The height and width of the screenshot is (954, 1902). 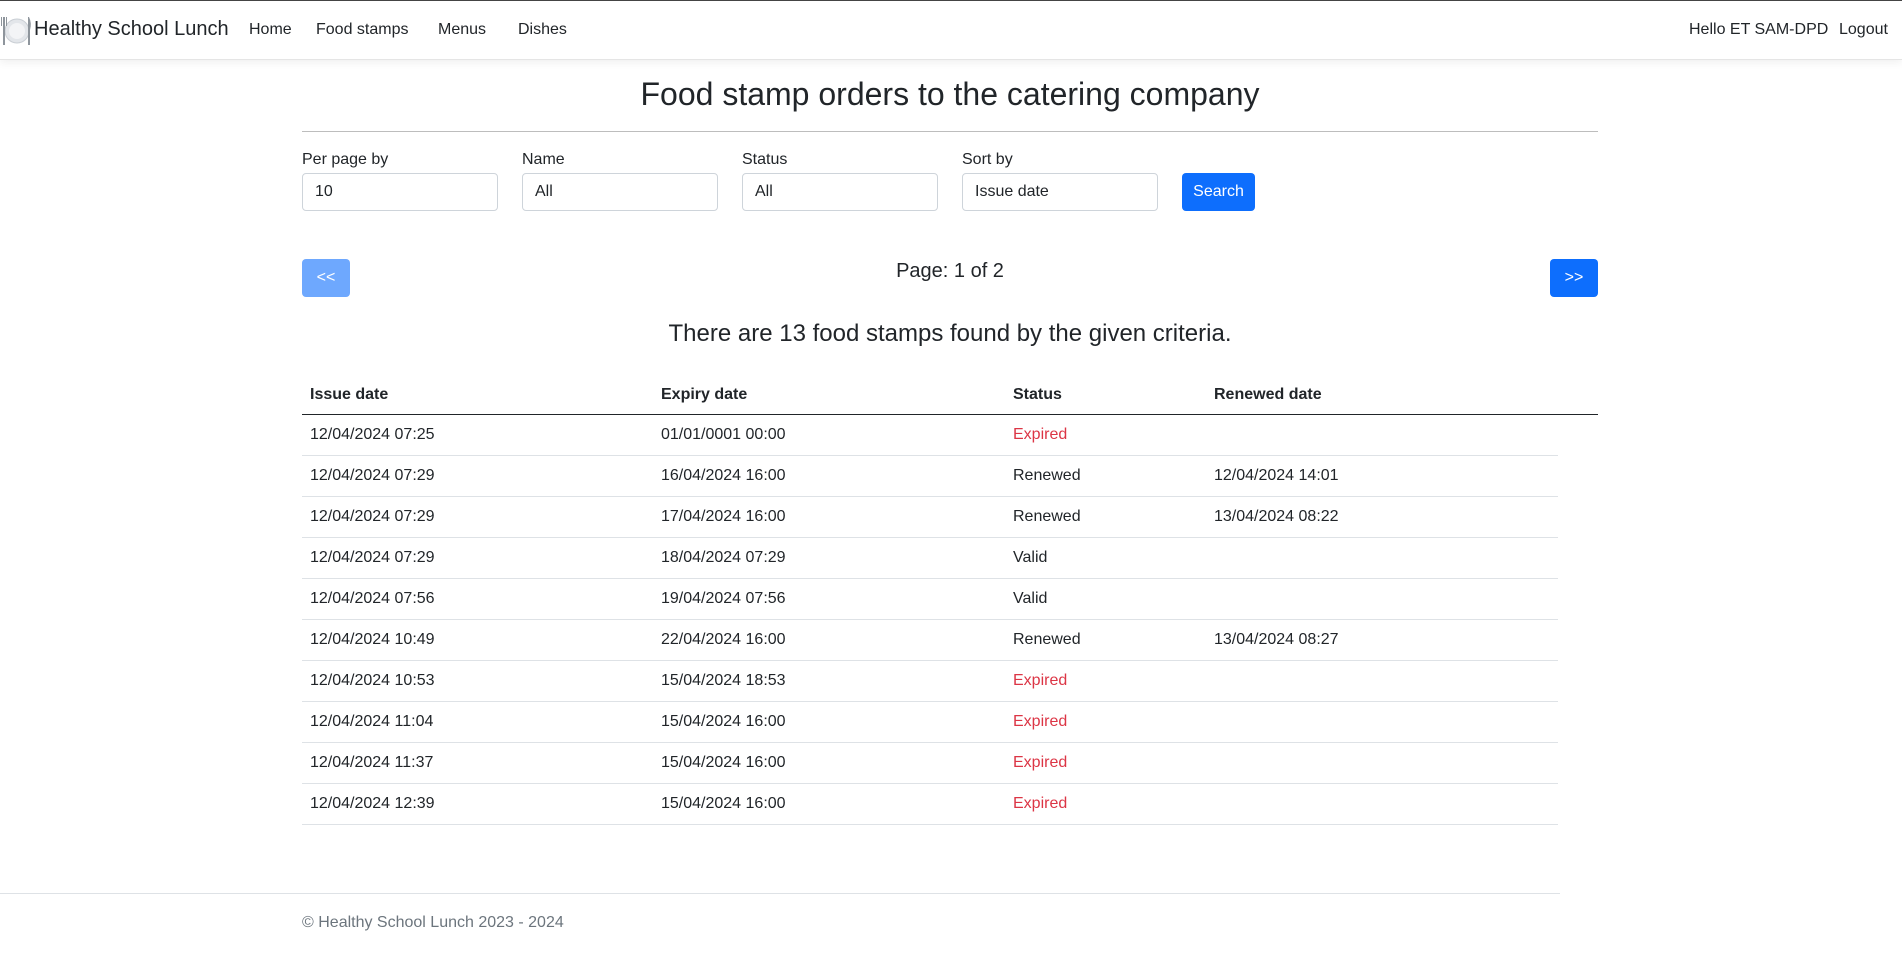 What do you see at coordinates (542, 30) in the screenshot?
I see `nav-dishes: Dishes` at bounding box center [542, 30].